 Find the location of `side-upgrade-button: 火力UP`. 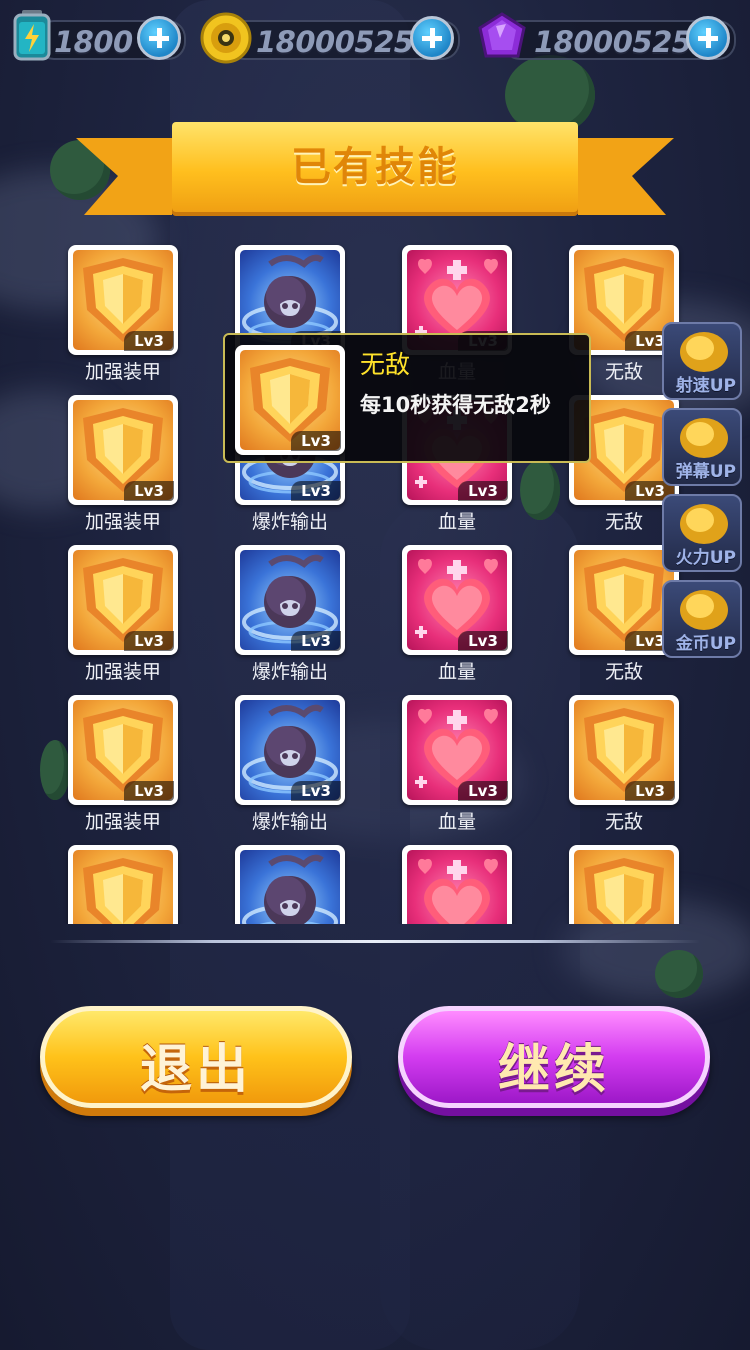

side-upgrade-button: 火力UP is located at coordinates (702, 533).